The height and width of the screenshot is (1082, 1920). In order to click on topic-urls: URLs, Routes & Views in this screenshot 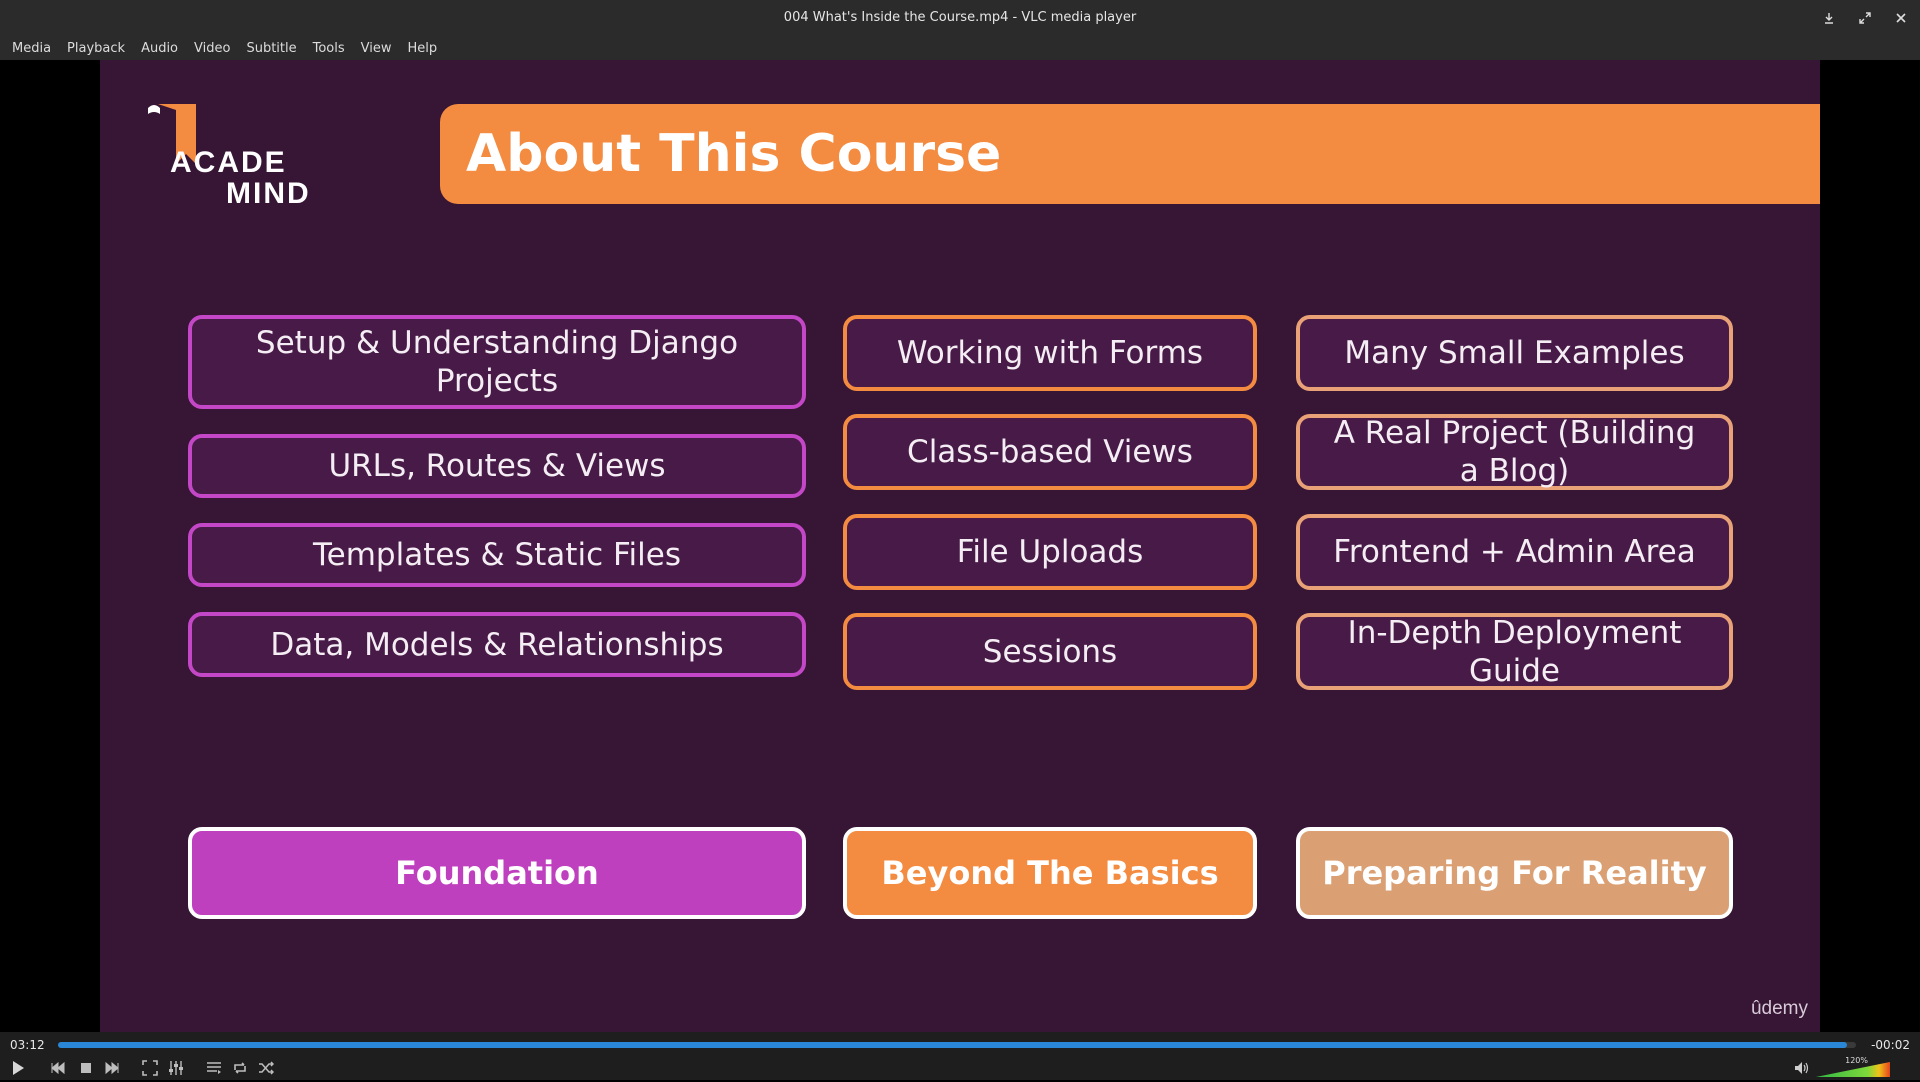, I will do `click(497, 466)`.